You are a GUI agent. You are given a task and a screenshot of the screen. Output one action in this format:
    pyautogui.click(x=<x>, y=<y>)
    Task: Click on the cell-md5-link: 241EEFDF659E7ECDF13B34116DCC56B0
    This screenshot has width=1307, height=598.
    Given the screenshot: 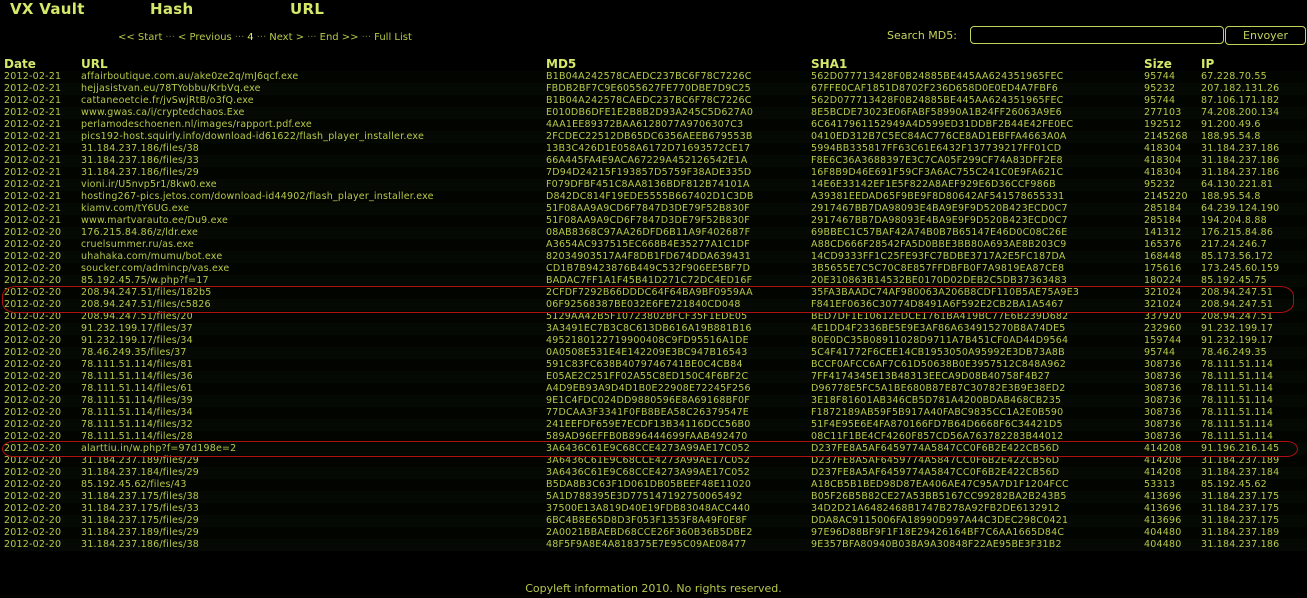 What is the action you would take?
    pyautogui.click(x=648, y=424)
    